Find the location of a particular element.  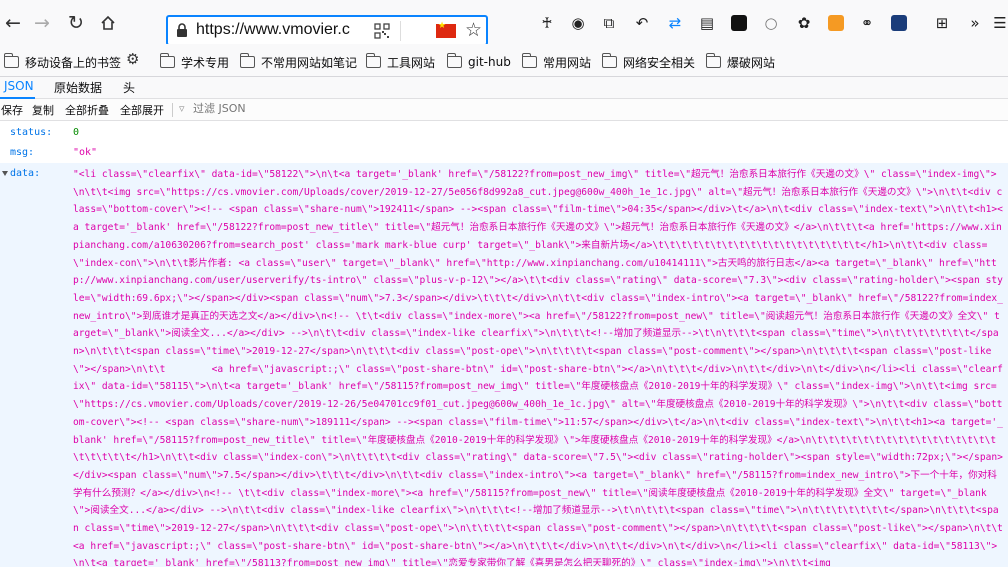

key-data: data: is located at coordinates (25, 173).